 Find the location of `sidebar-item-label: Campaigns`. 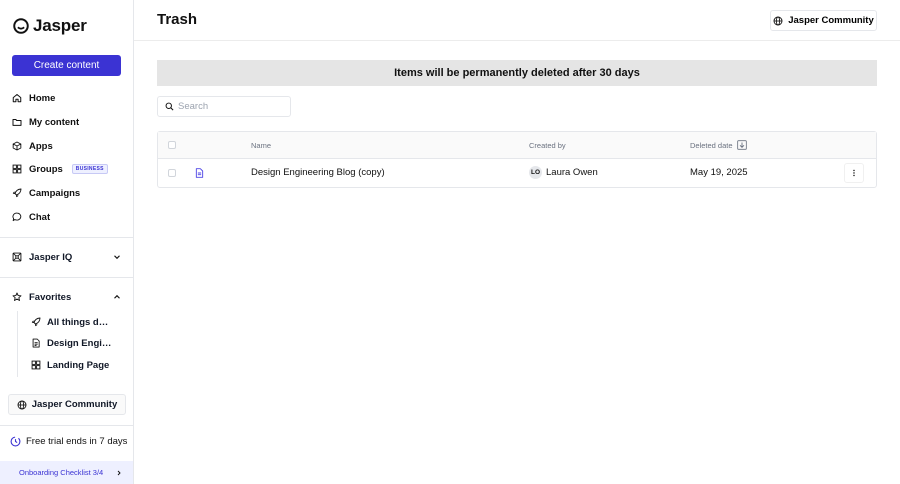

sidebar-item-label: Campaigns is located at coordinates (55, 193).